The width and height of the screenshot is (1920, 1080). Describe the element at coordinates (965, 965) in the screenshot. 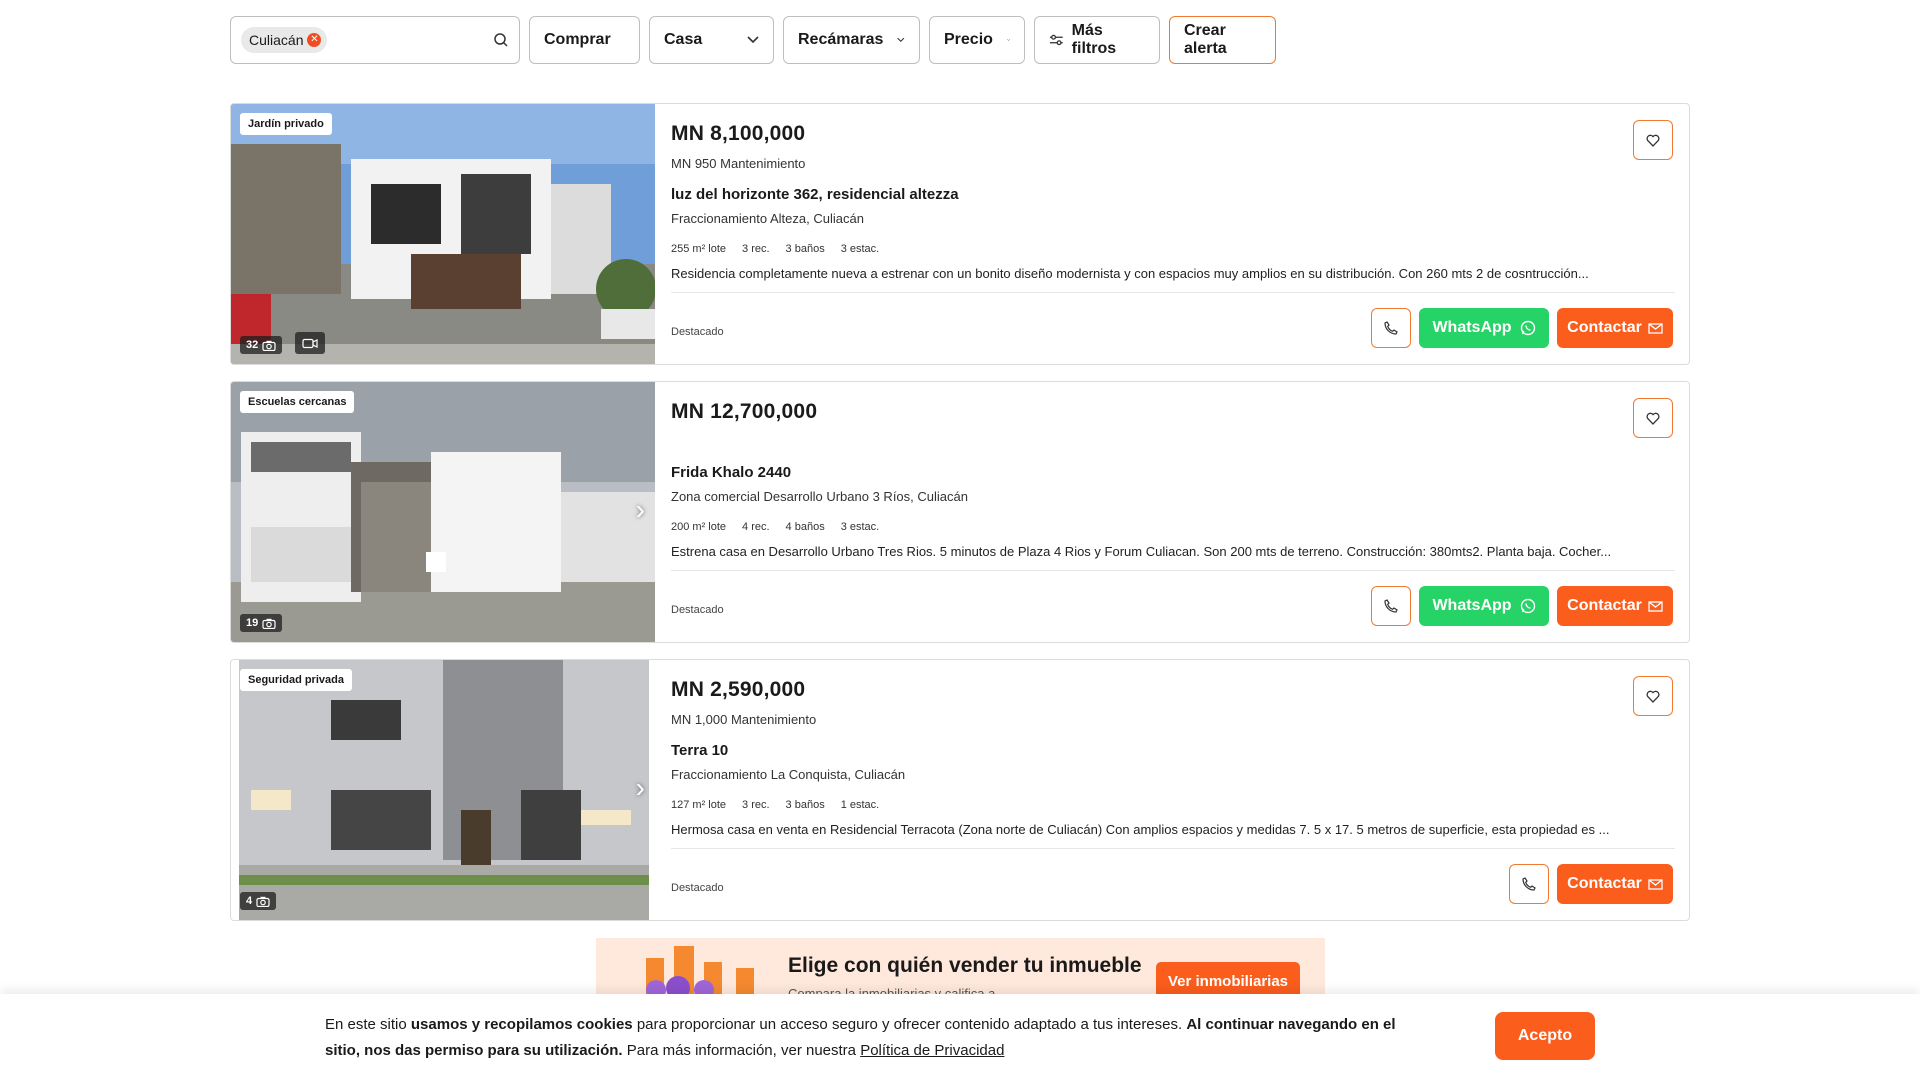

I see `promo-title: Elige con quién vender tu inmueble` at that location.